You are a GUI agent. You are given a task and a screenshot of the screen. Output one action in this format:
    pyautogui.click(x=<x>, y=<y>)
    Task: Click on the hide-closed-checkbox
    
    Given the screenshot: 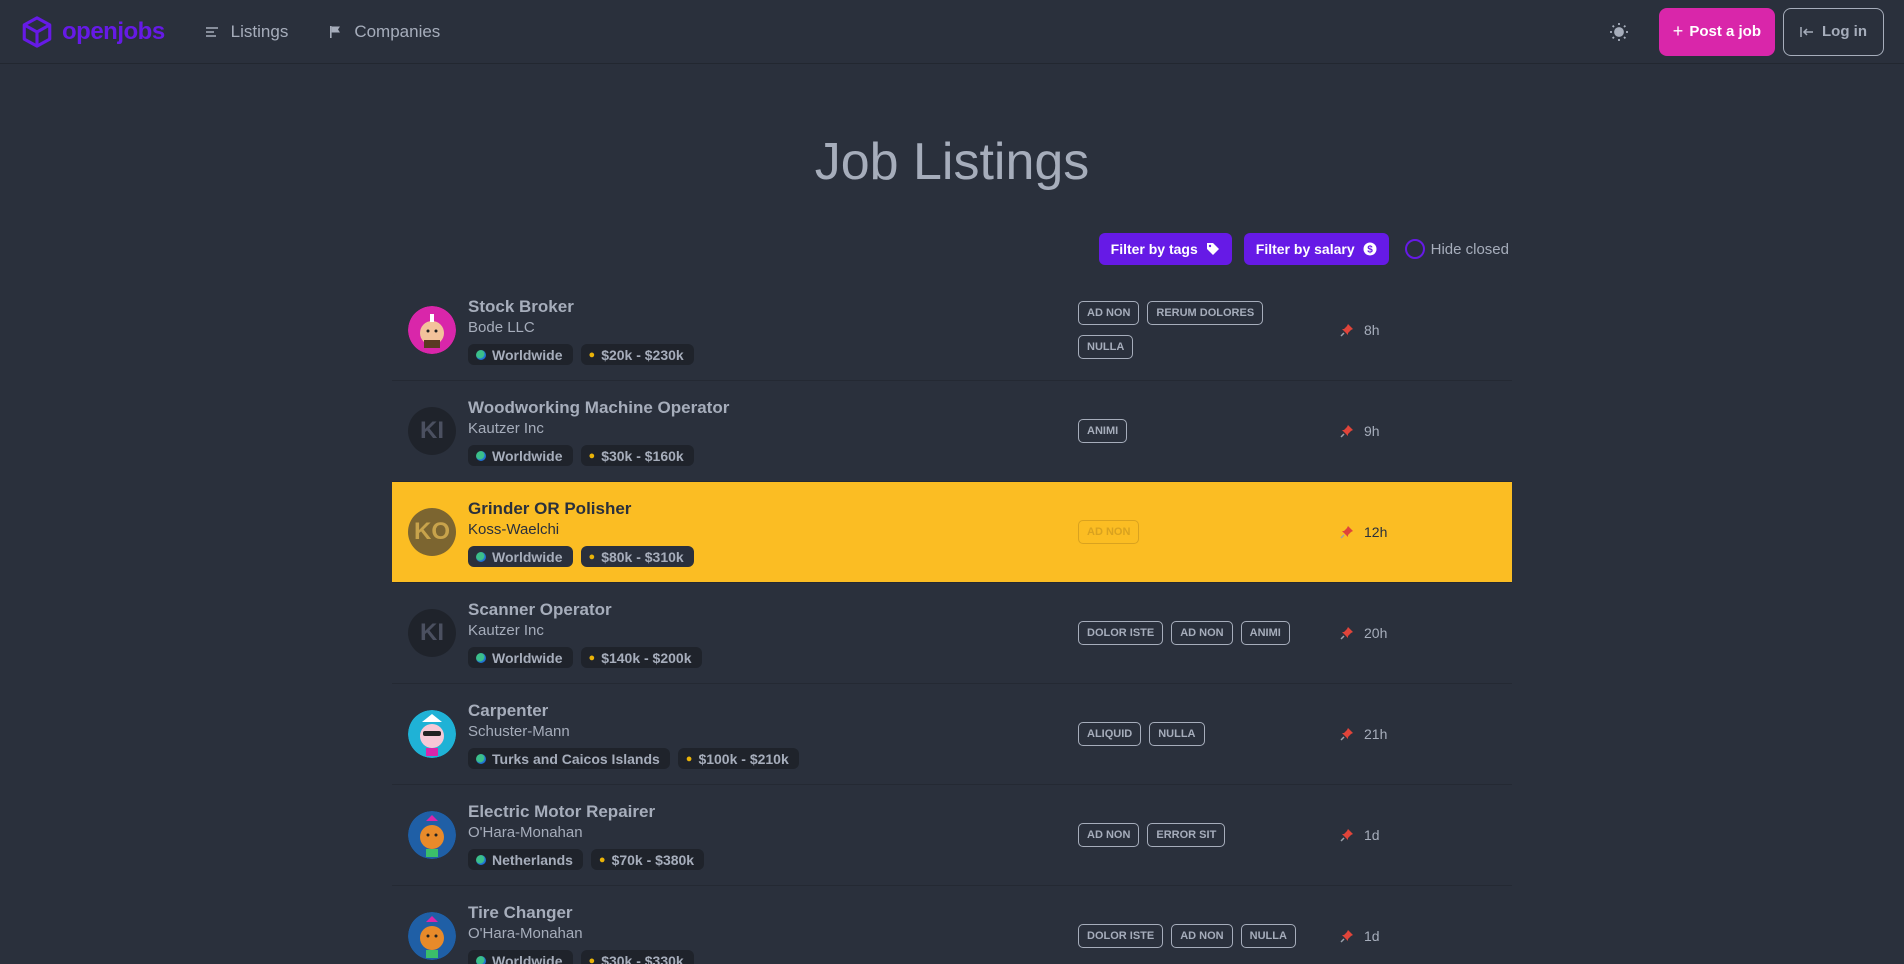 What is the action you would take?
    pyautogui.click(x=1414, y=249)
    